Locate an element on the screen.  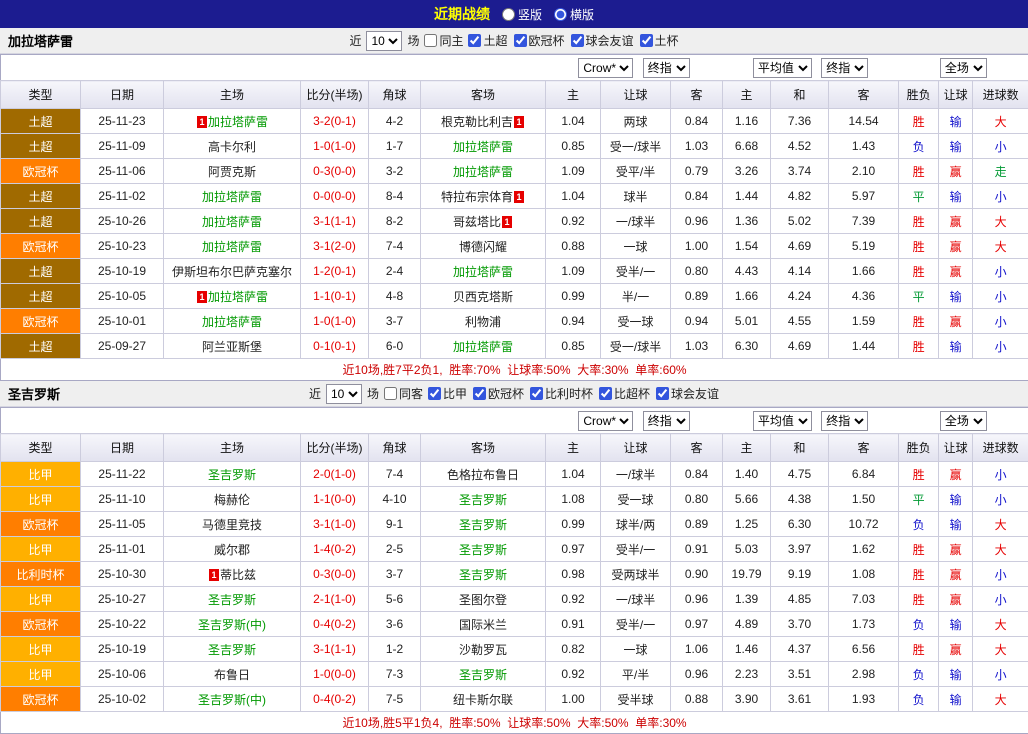
column-header: 主 is located at coordinates (747, 95).